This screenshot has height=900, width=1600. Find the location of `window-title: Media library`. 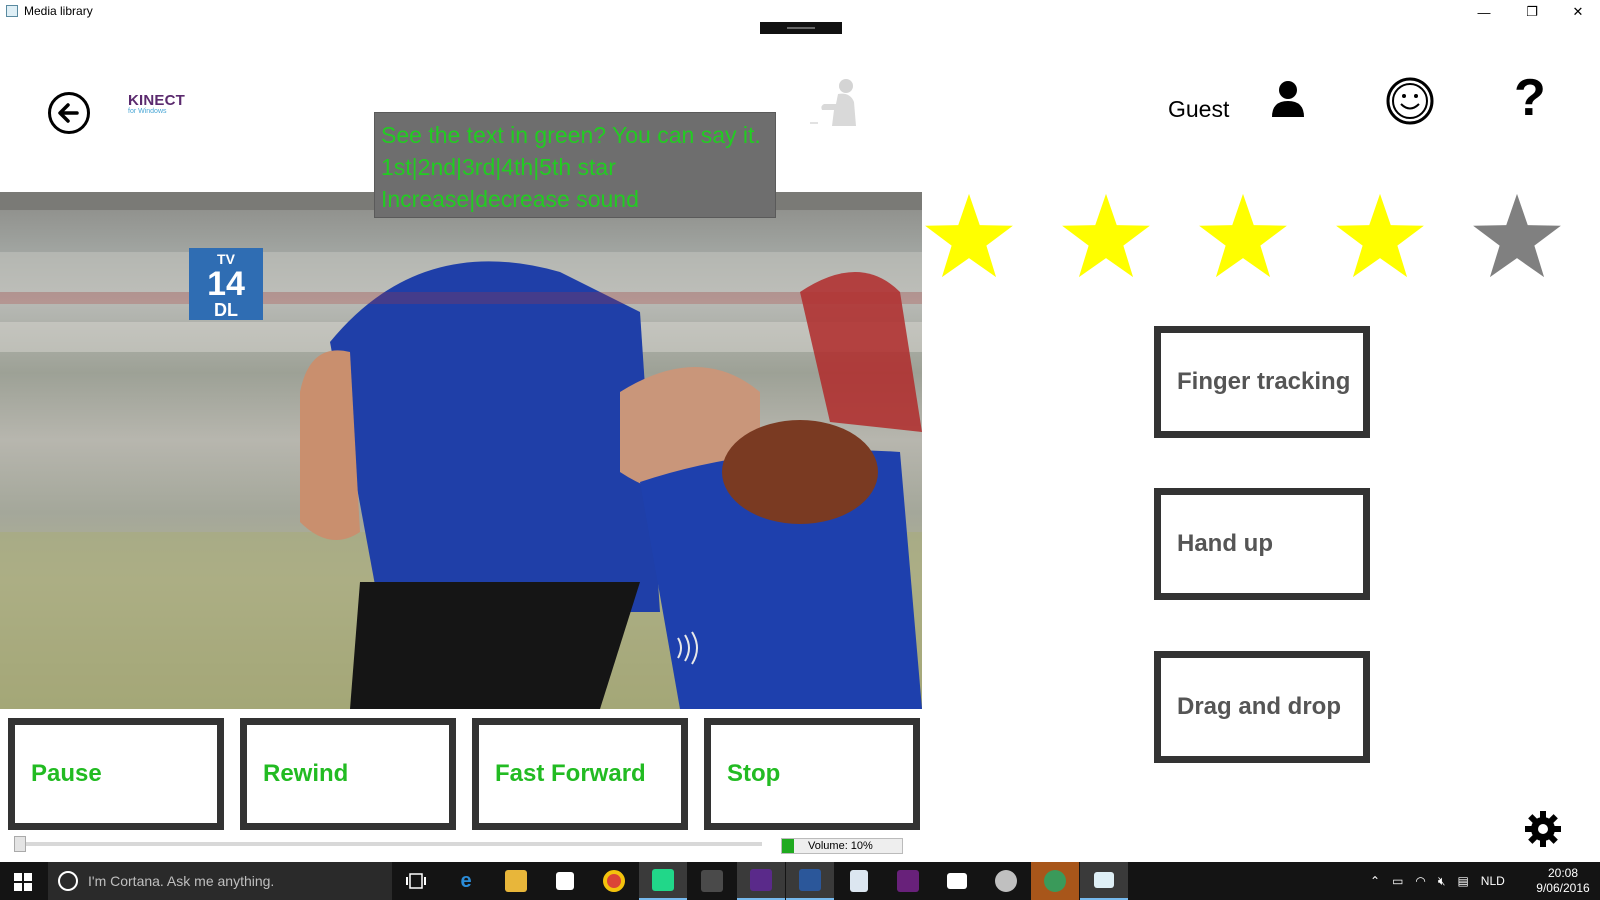

window-title: Media library is located at coordinates (58, 11).